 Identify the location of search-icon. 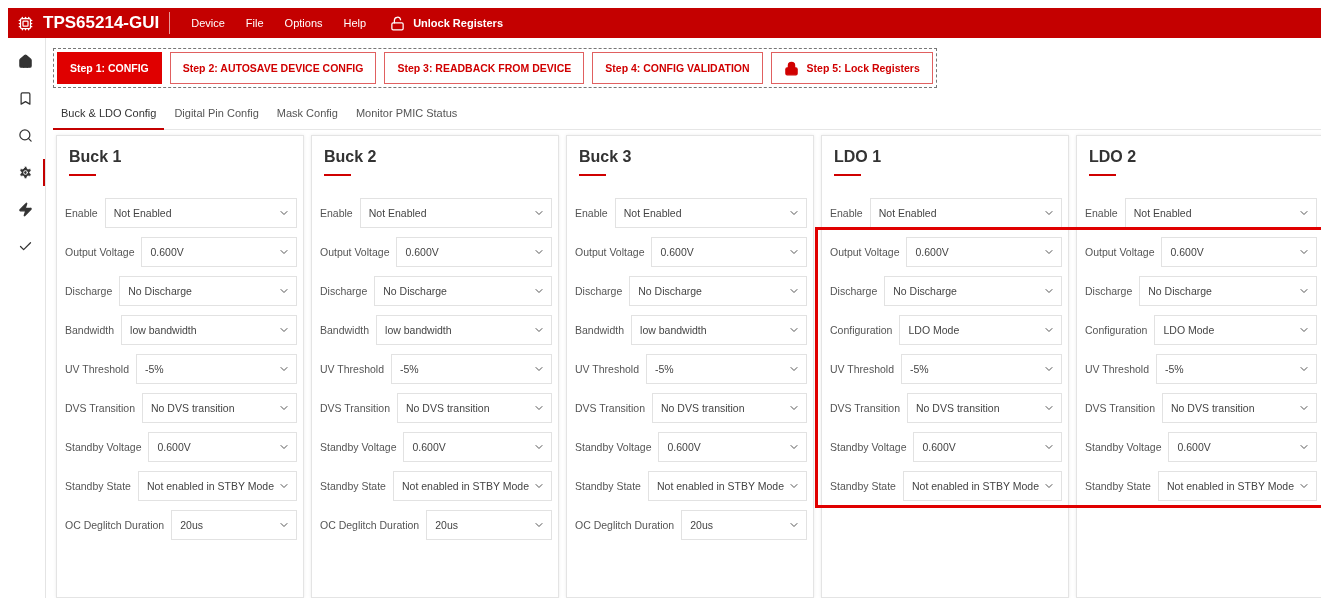
(25, 135).